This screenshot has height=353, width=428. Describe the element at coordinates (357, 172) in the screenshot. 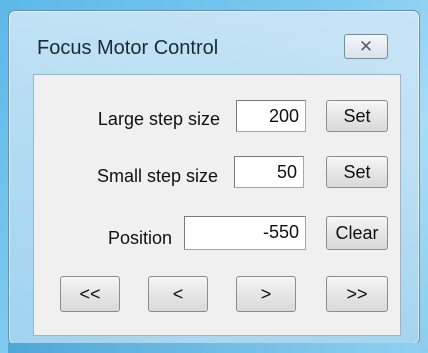

I see `small-step-set-button: Set` at that location.